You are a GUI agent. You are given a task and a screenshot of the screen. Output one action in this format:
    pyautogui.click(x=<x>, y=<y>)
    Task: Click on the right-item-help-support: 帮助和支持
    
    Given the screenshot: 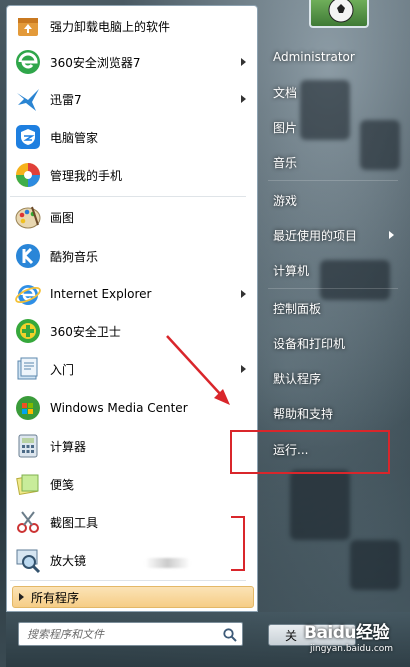 What is the action you would take?
    pyautogui.click(x=333, y=413)
    